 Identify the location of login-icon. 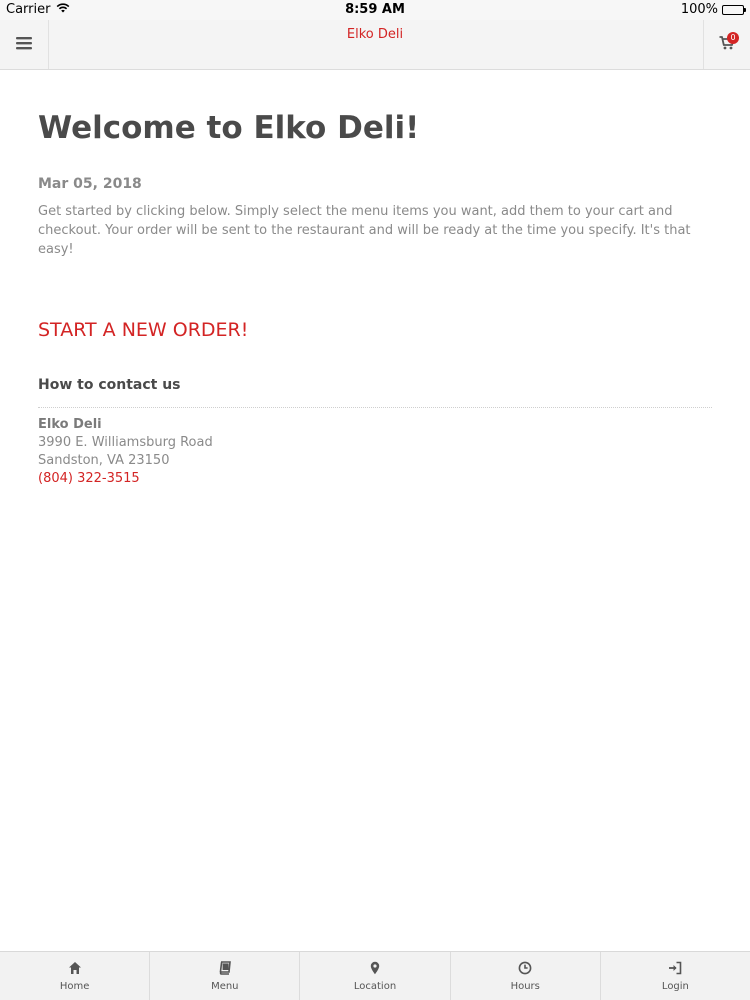
(675, 969).